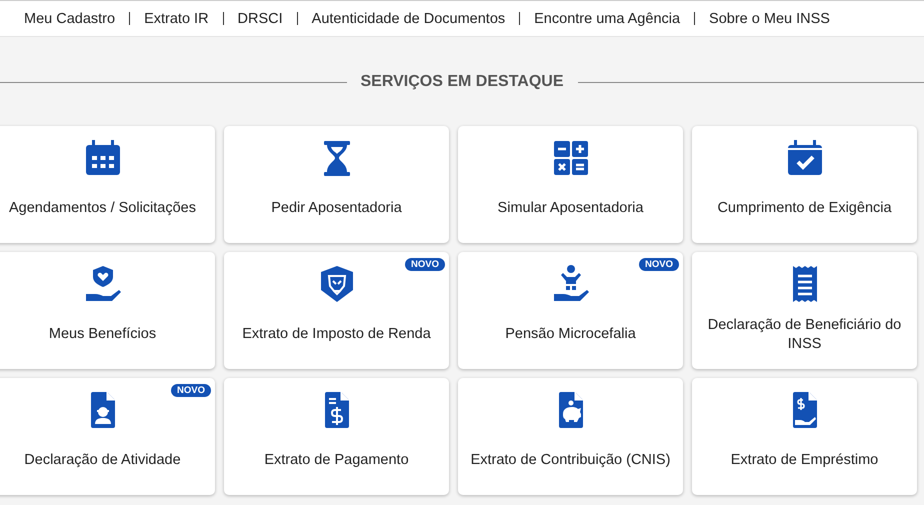 This screenshot has height=505, width=924. I want to click on service-card: Declaração de Beneficiário do INSS, so click(804, 310).